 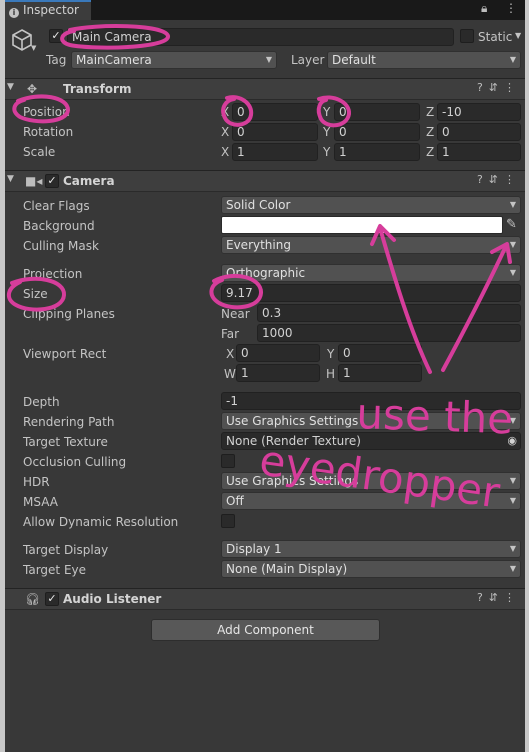 I want to click on camera-enabled-checkbox: ✓, so click(x=52, y=181).